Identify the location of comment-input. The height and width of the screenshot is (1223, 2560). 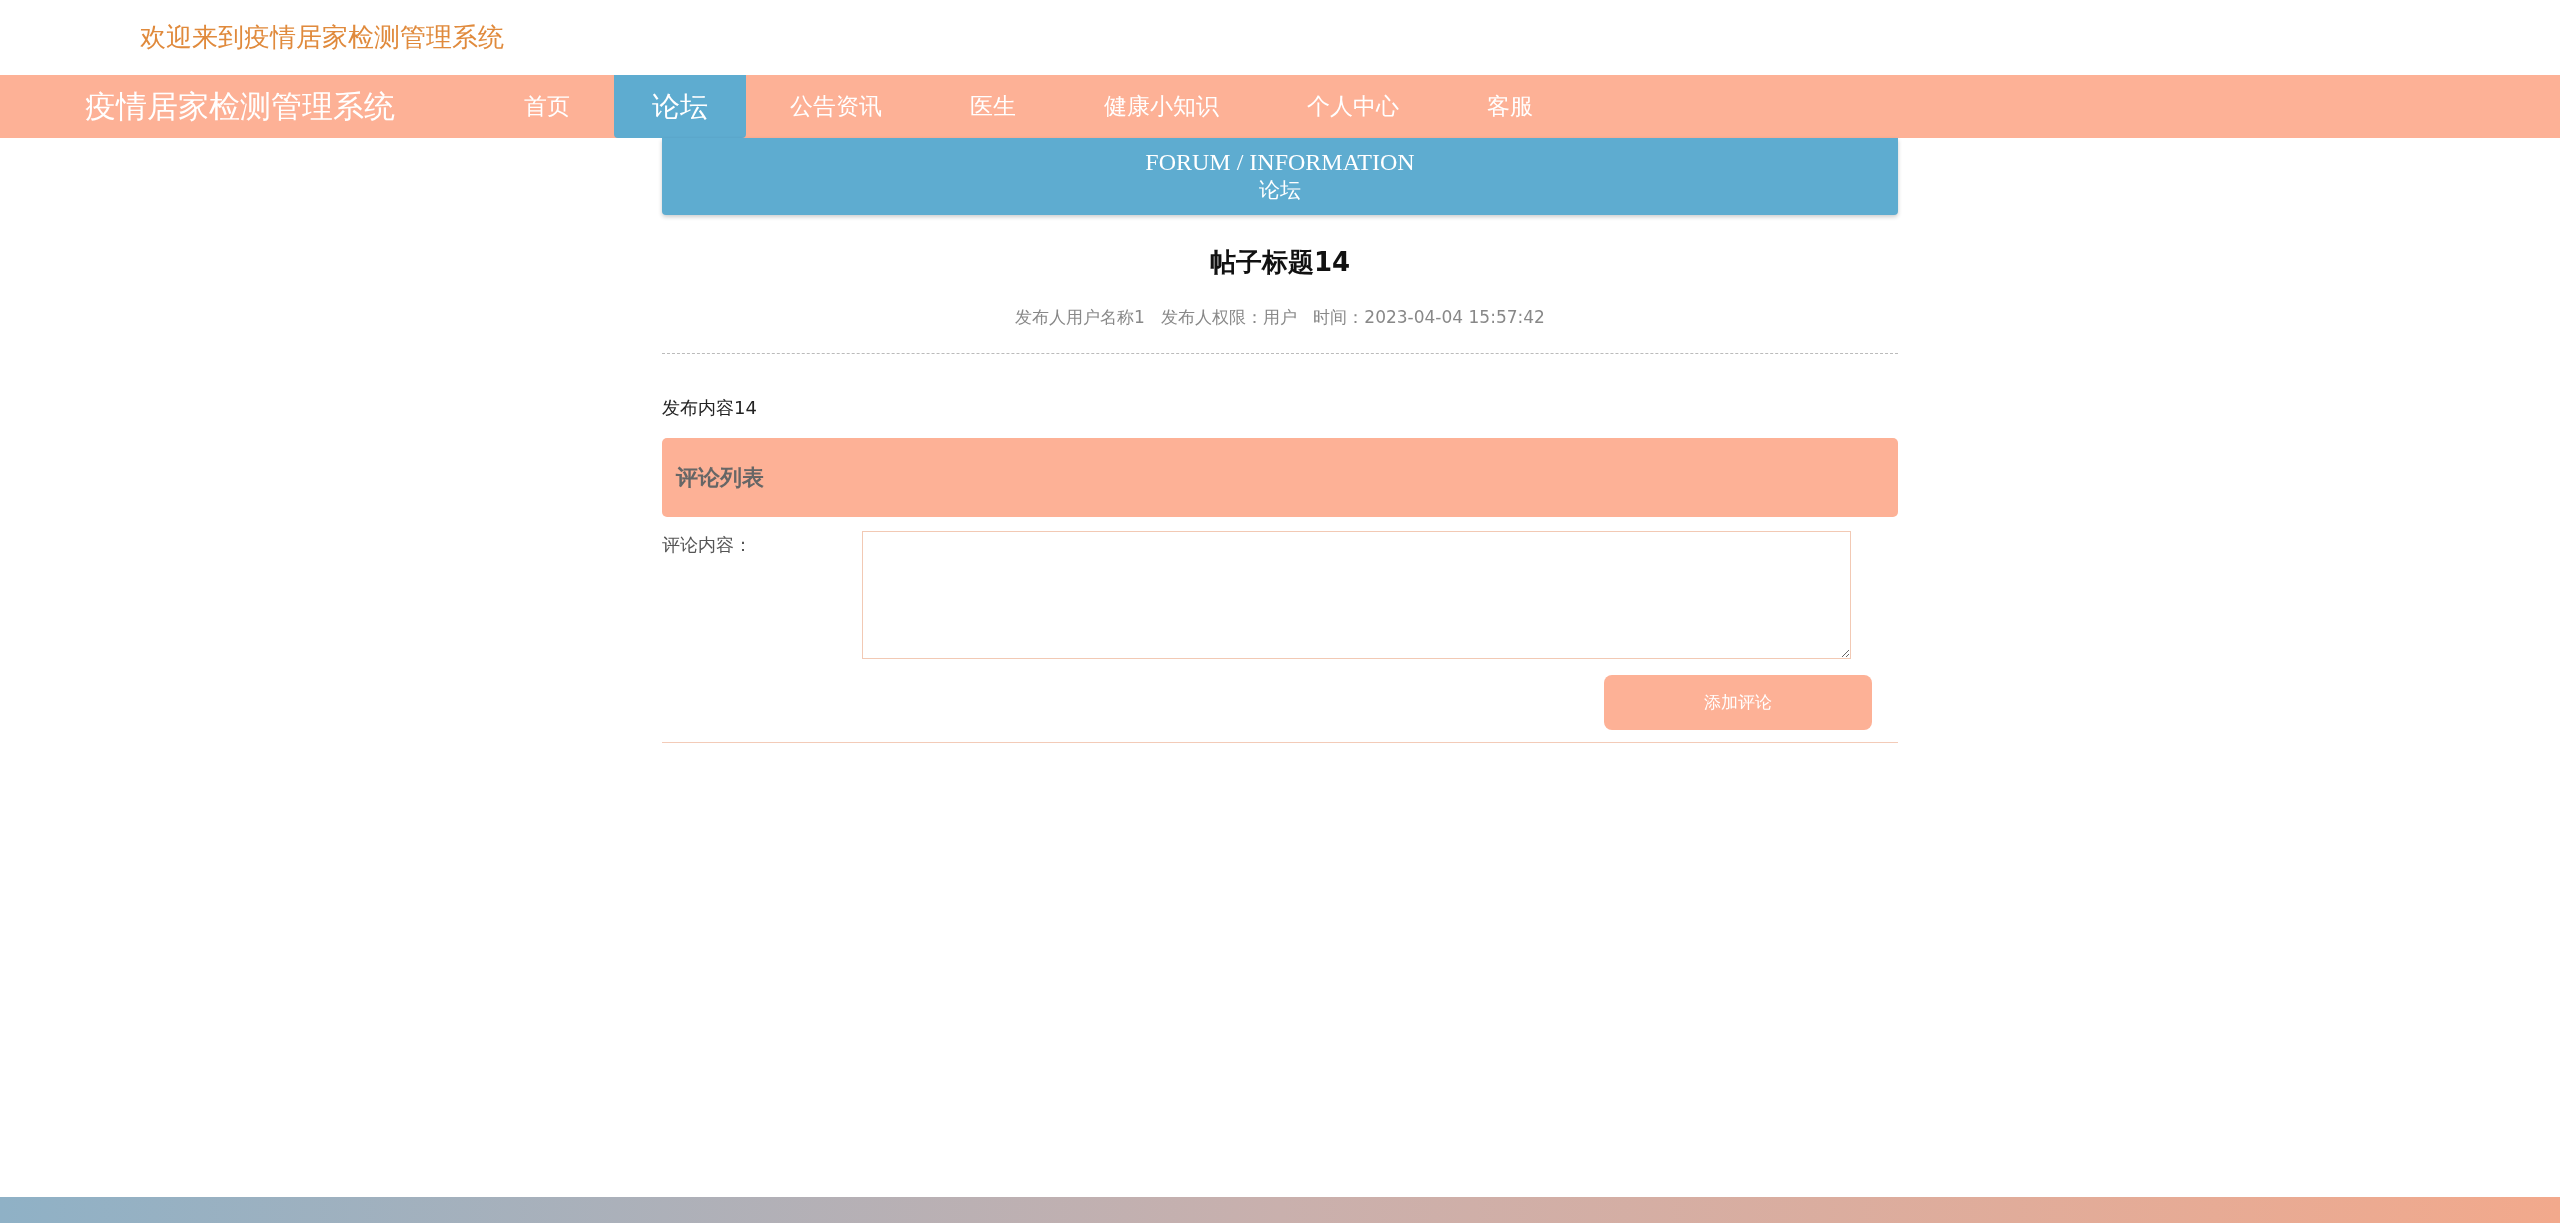
(1356, 595).